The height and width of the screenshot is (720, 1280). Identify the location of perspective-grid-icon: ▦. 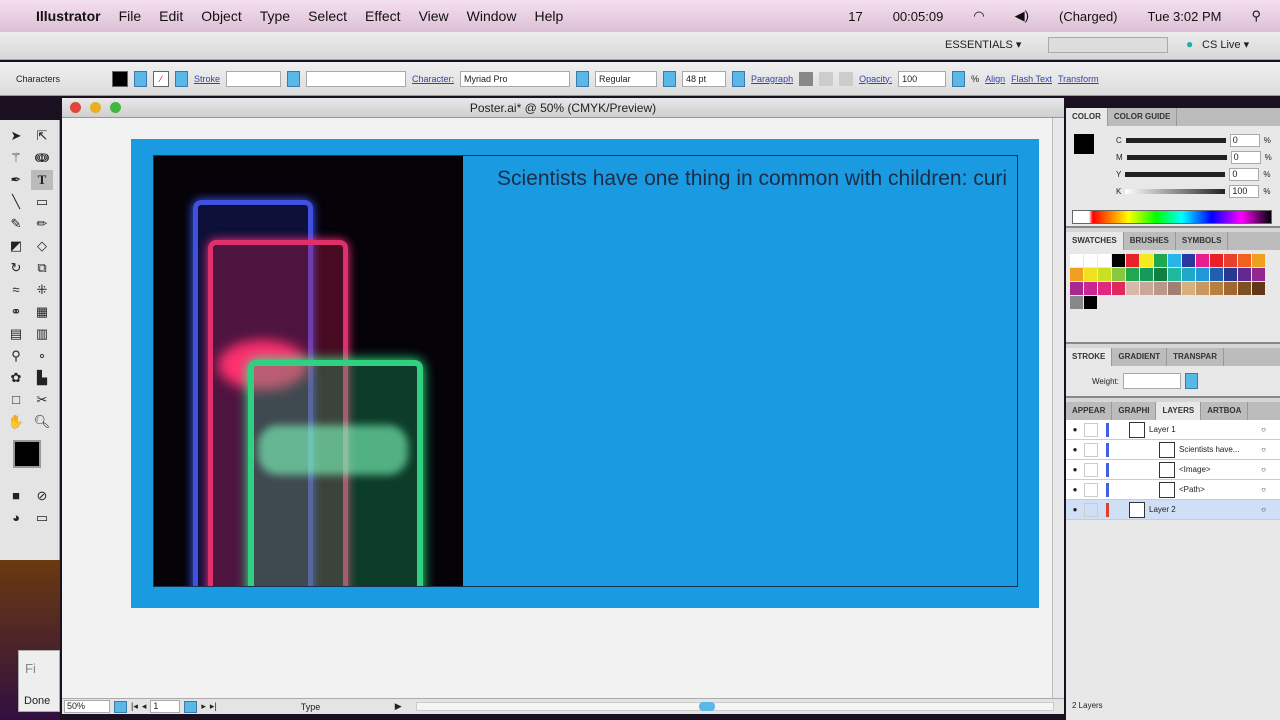
(42, 312).